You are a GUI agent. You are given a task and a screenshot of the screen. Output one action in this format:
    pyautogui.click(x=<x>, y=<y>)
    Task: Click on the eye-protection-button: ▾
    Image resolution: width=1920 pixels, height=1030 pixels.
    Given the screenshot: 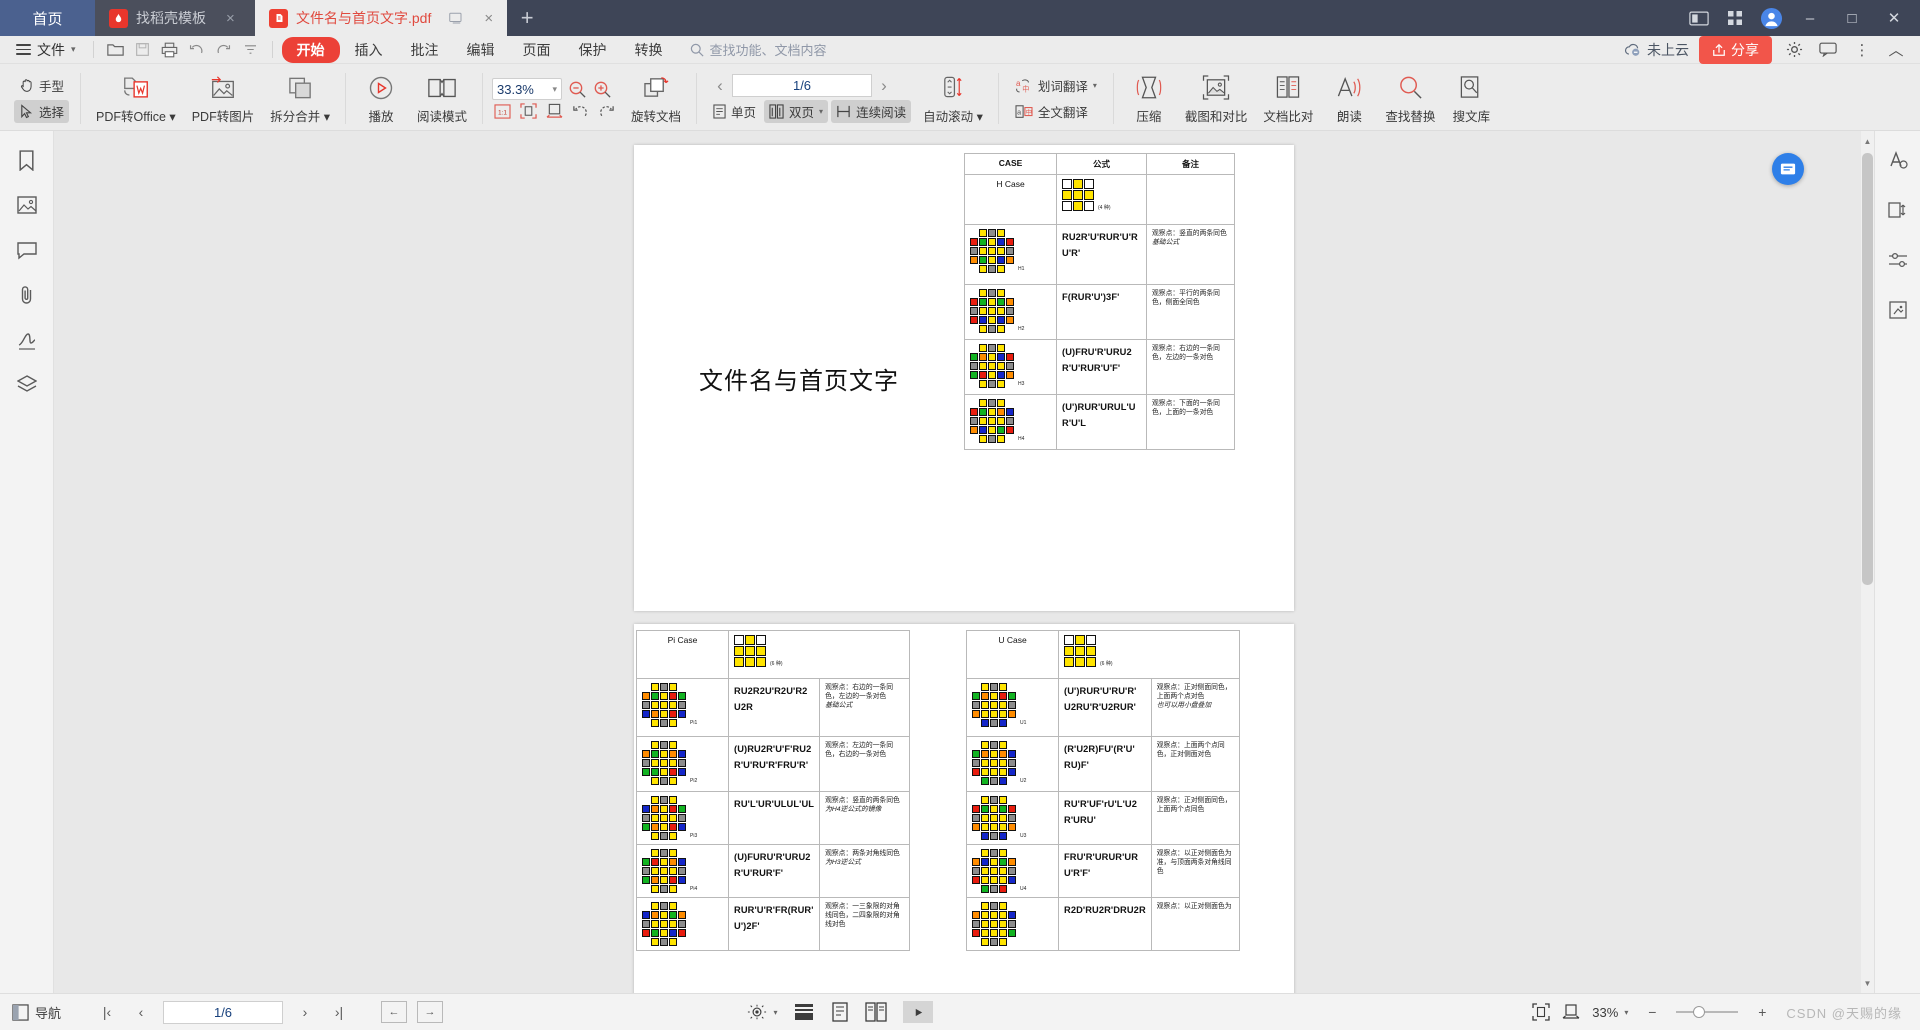 What is the action you would take?
    pyautogui.click(x=762, y=1012)
    